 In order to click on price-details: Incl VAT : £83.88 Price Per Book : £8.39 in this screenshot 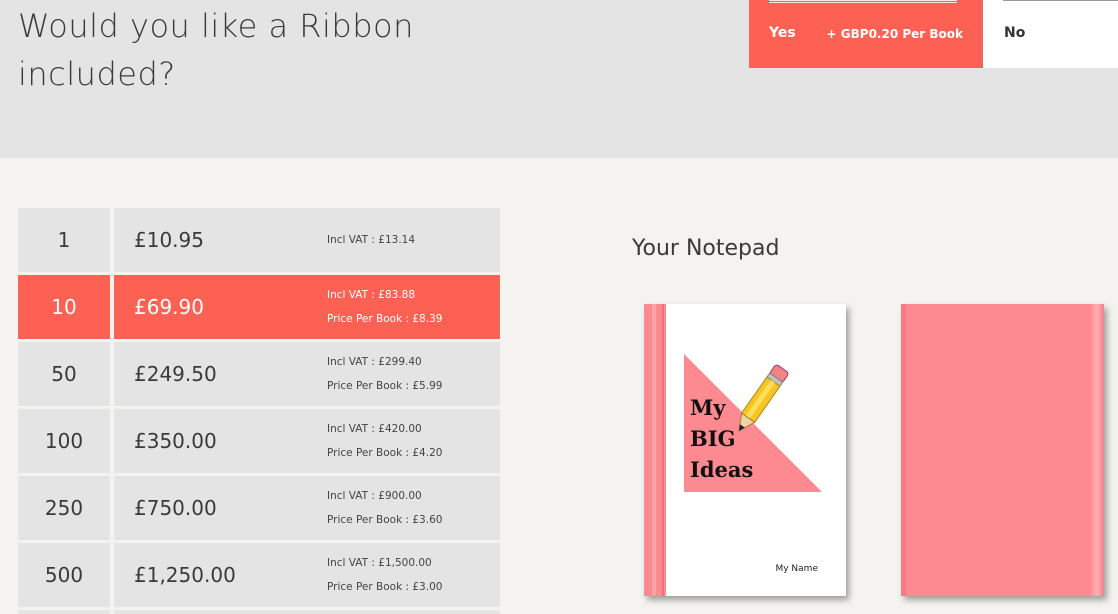, I will do `click(384, 307)`.